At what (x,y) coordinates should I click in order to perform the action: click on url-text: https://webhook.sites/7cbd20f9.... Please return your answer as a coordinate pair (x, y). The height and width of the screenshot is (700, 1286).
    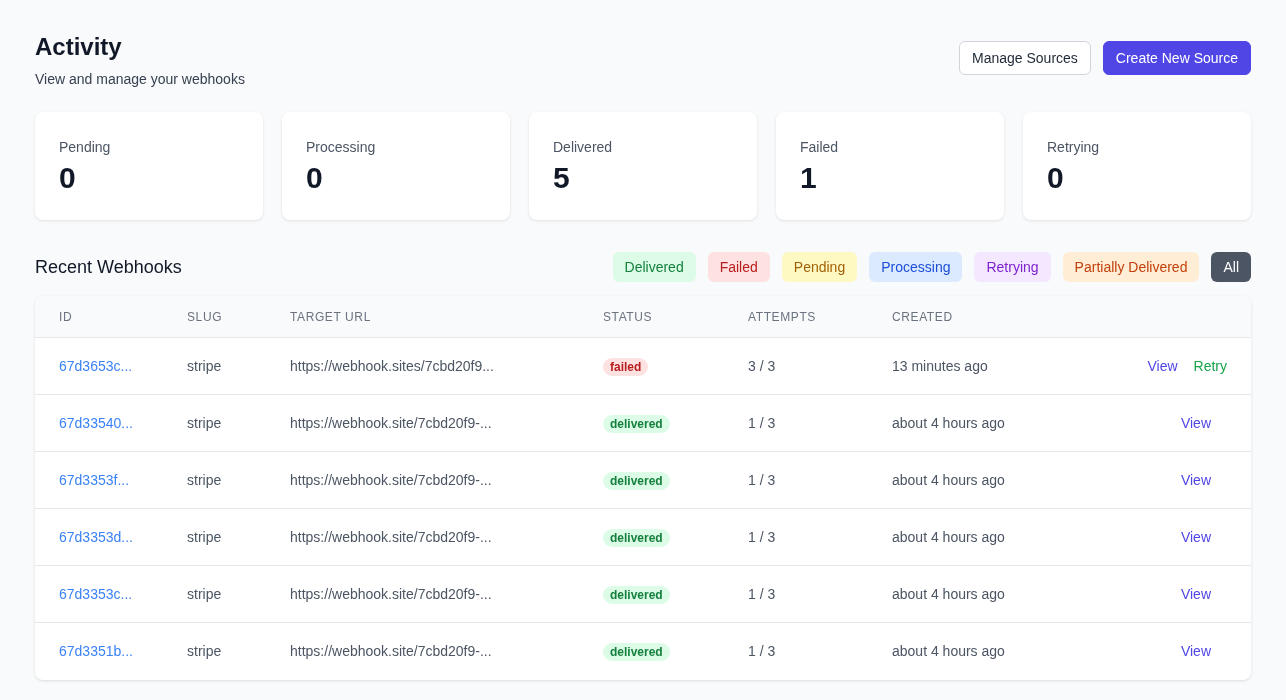
    Looking at the image, I should click on (392, 365).